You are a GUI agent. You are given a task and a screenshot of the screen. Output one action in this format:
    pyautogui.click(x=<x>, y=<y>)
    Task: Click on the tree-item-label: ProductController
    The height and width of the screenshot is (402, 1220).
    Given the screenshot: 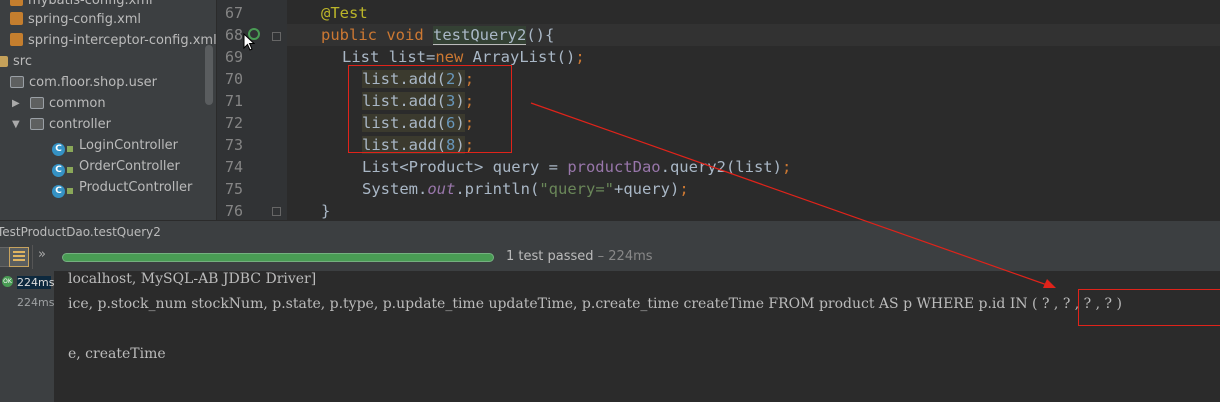 What is the action you would take?
    pyautogui.click(x=136, y=187)
    